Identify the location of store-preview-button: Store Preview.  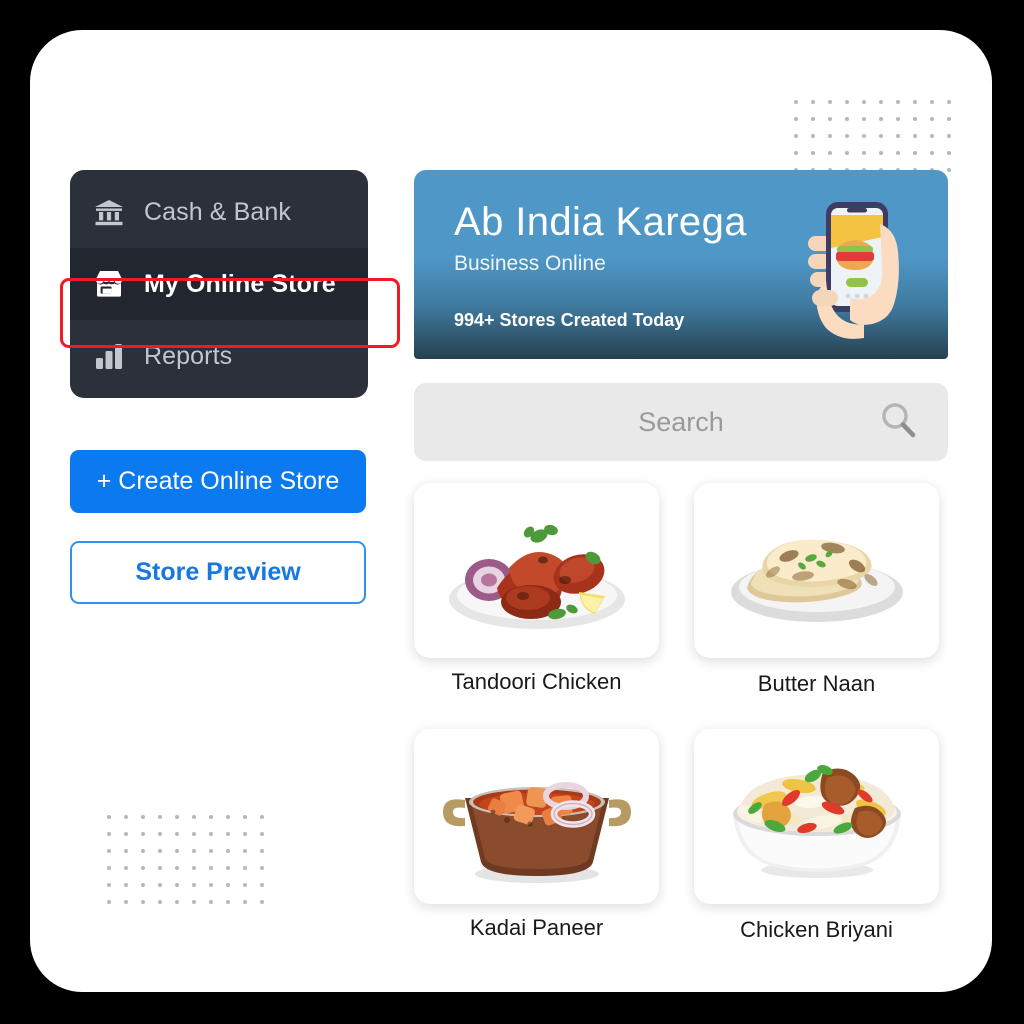
(218, 572).